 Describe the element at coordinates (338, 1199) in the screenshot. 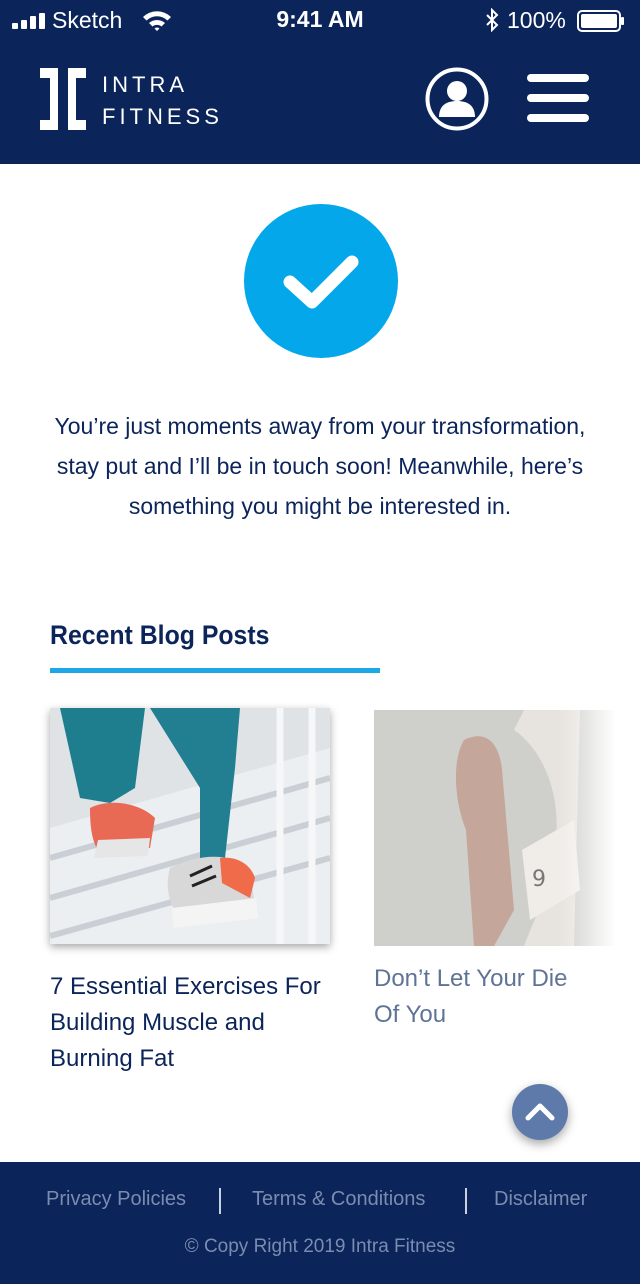

I see `footer-link-terms: Terms & Conditions` at that location.